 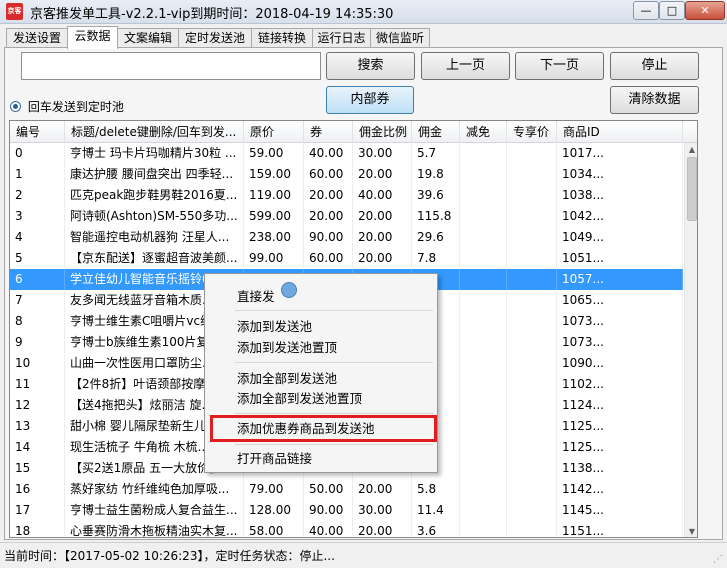 What do you see at coordinates (37, 342) in the screenshot?
I see `cell-index: 9` at bounding box center [37, 342].